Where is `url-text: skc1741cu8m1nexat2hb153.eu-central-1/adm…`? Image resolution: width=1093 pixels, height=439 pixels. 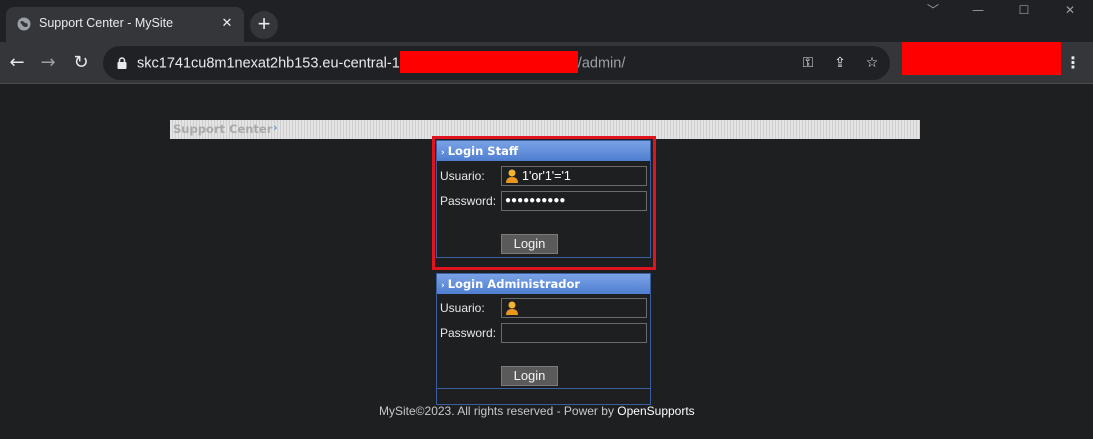
url-text: skc1741cu8m1nexat2hb153.eu-central-1/adm… is located at coordinates (381, 62).